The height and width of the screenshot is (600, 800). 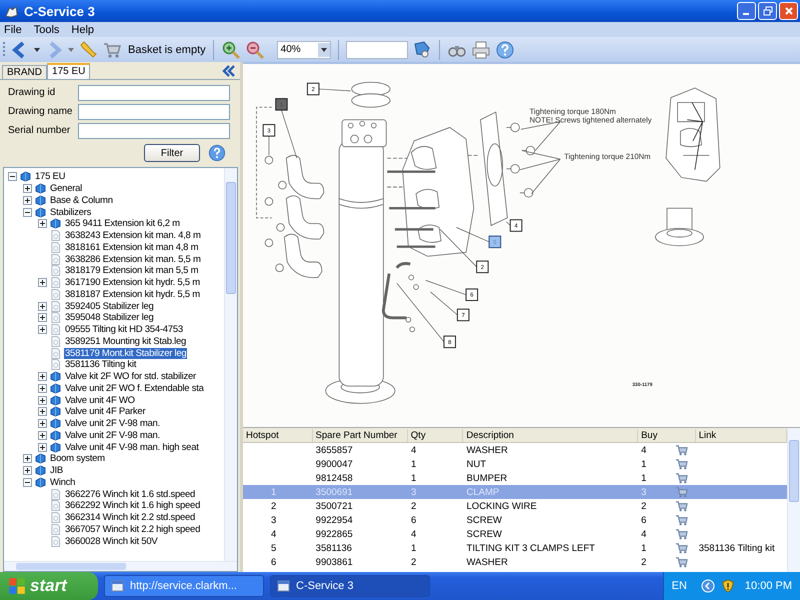 What do you see at coordinates (133, 529) in the screenshot?
I see `tree-item: 3667057 Winch kit 2.2 high speed` at bounding box center [133, 529].